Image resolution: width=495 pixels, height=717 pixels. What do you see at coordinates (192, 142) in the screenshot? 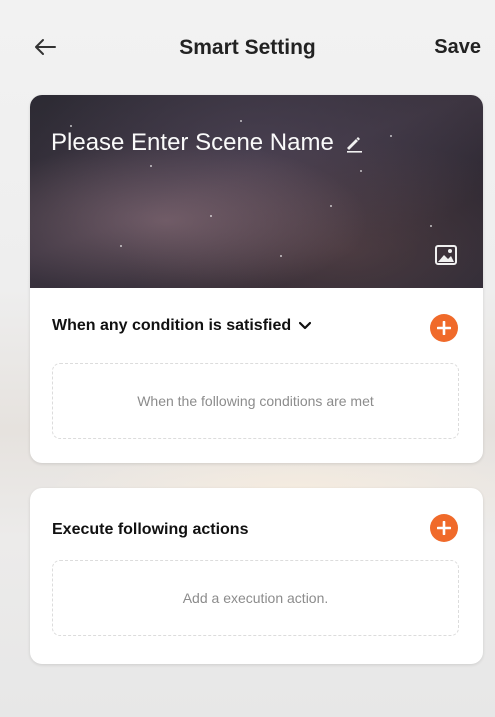
I see `scene-name-placeholder: Please Enter Scene Name` at bounding box center [192, 142].